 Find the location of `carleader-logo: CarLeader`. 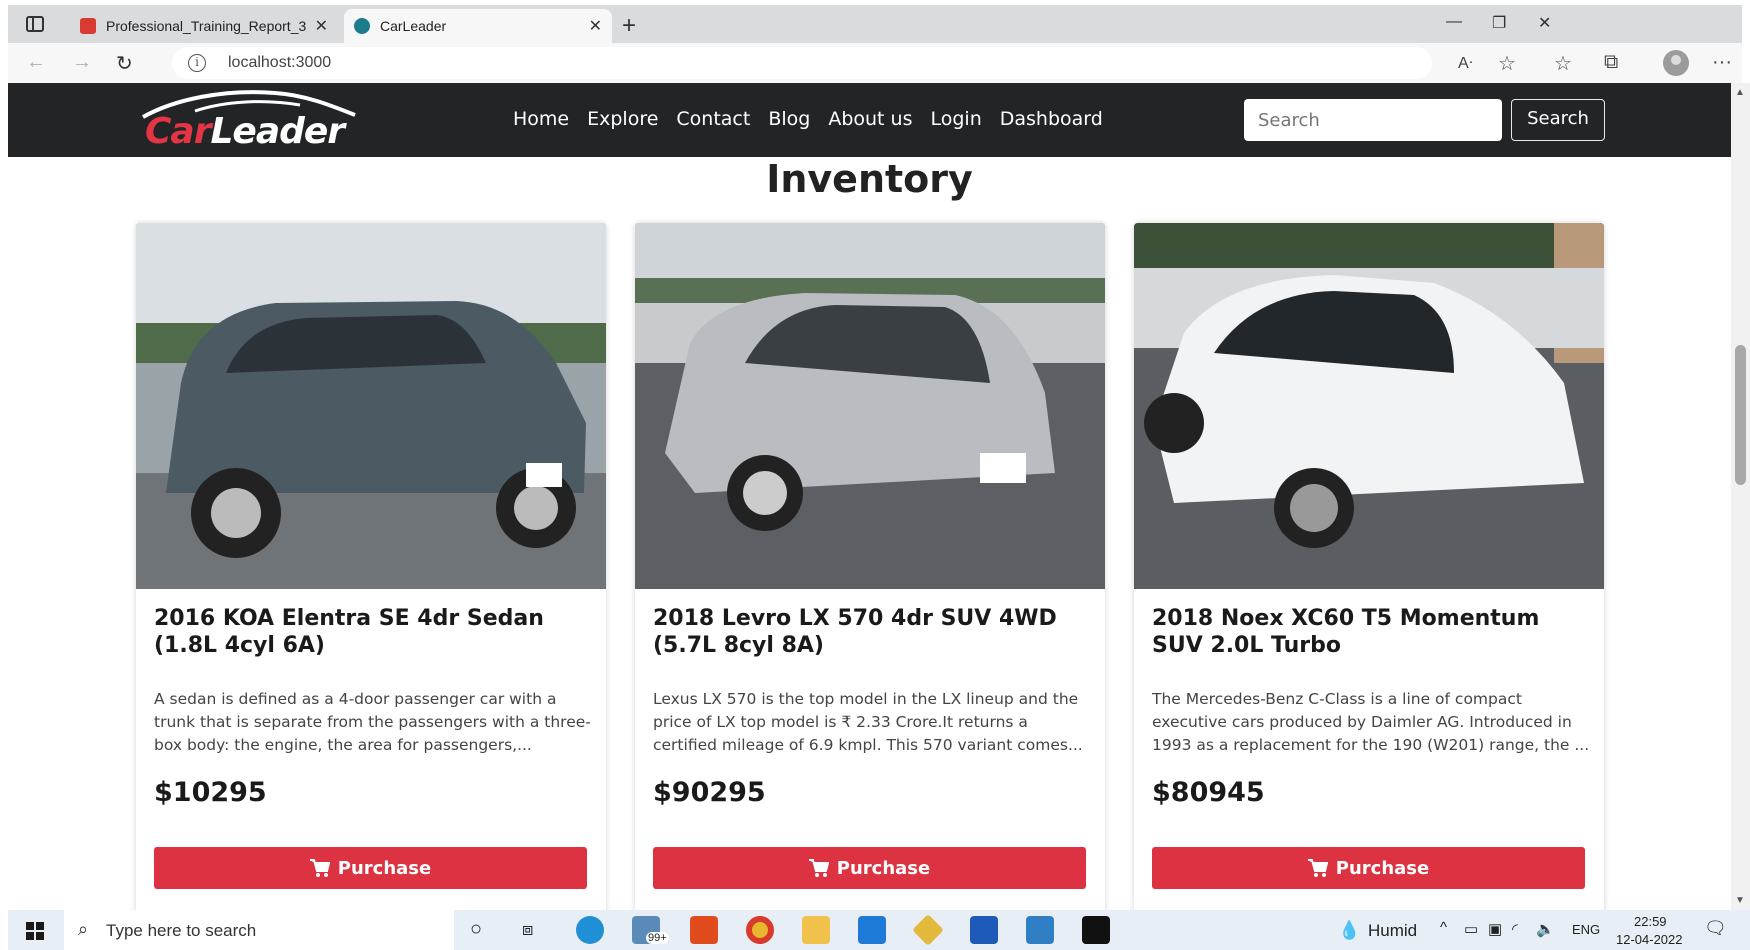

carleader-logo: CarLeader is located at coordinates (250, 120).